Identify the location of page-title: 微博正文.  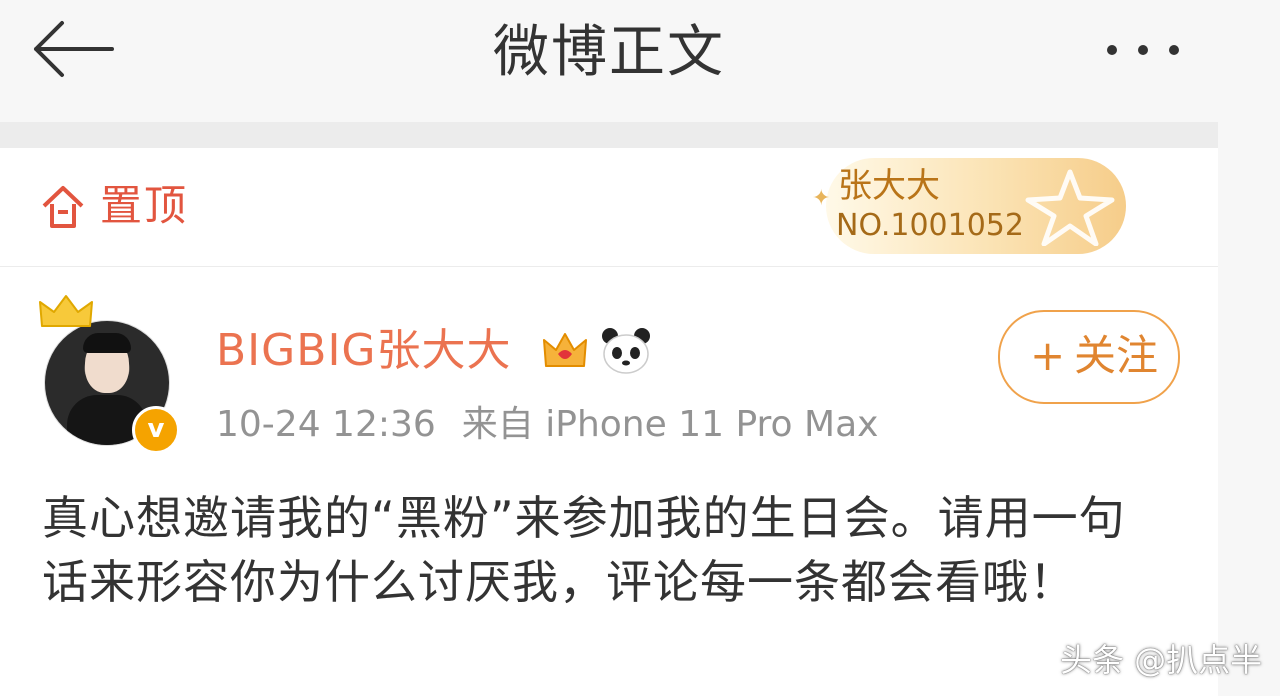
(609, 52).